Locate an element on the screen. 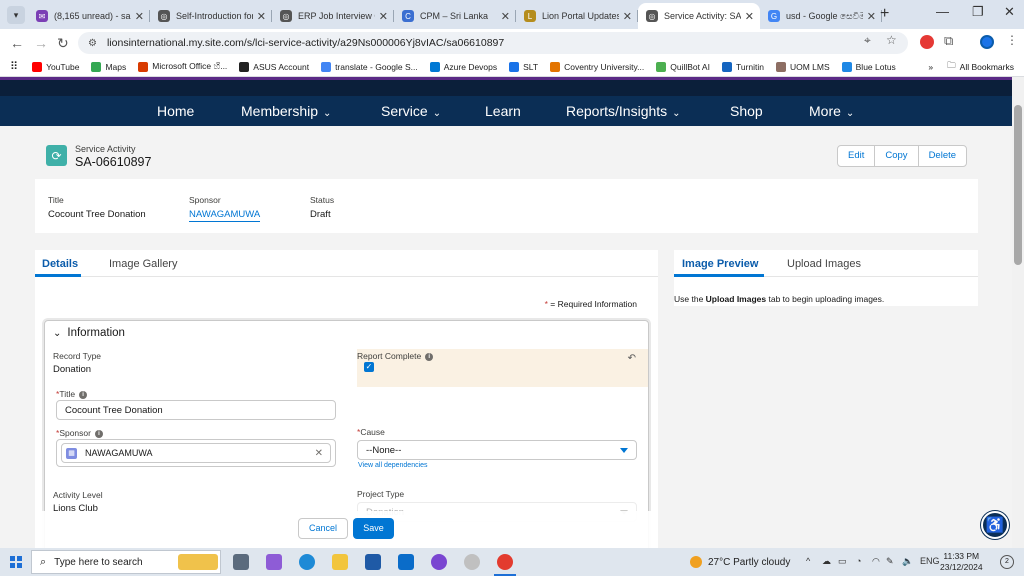 This screenshot has width=1024, height=576. site-info-icon: ⚙ is located at coordinates (92, 43).